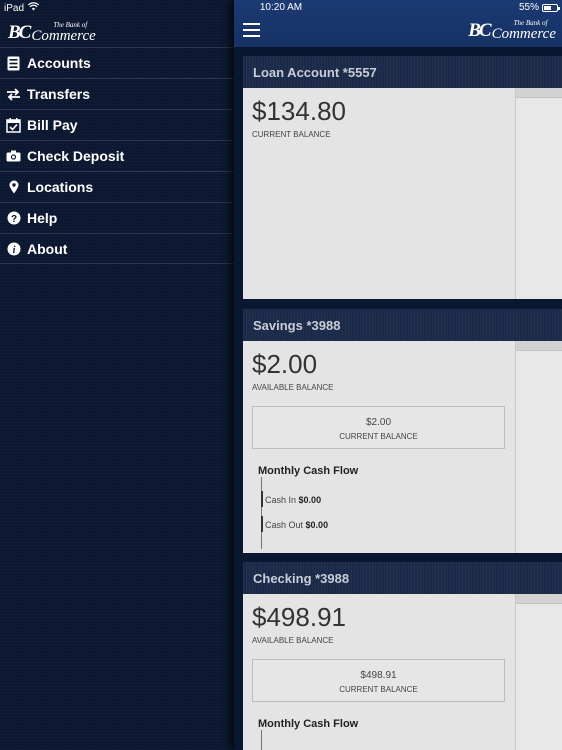 The width and height of the screenshot is (562, 750). I want to click on sidebar-item-locations: Locations, so click(117, 186).